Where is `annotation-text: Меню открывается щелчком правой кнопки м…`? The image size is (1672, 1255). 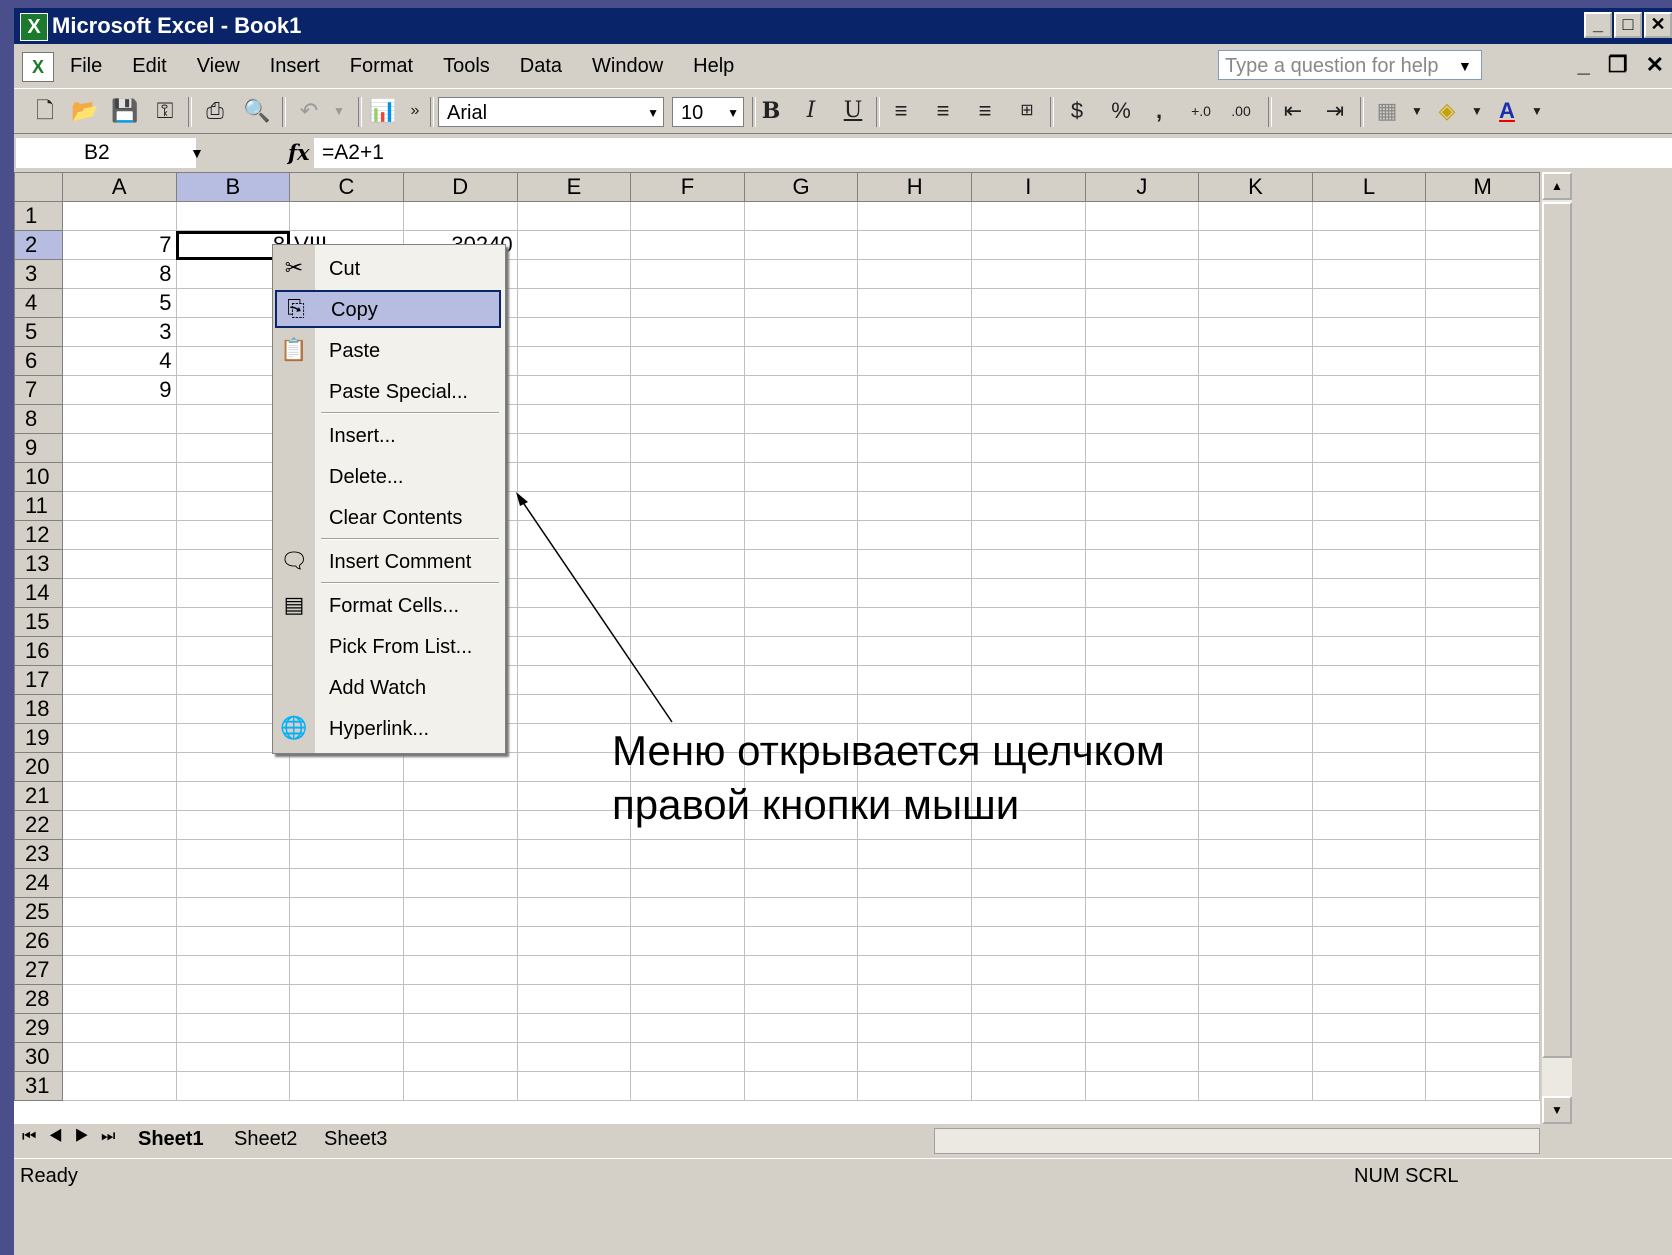 annotation-text: Меню открывается щелчком правой кнопки м… is located at coordinates (962, 778).